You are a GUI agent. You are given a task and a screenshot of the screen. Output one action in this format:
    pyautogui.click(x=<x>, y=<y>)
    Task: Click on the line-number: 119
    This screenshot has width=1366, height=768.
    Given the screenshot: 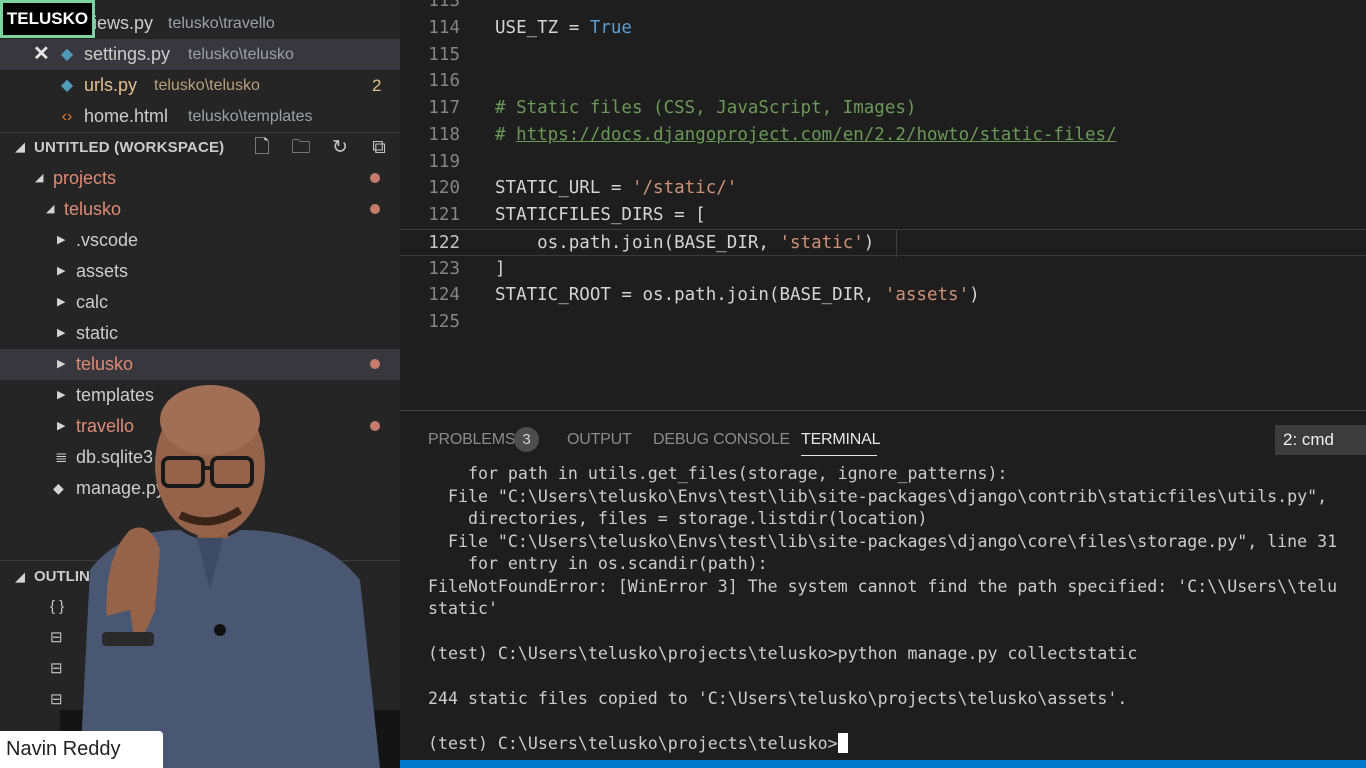 What is the action you would take?
    pyautogui.click(x=444, y=161)
    